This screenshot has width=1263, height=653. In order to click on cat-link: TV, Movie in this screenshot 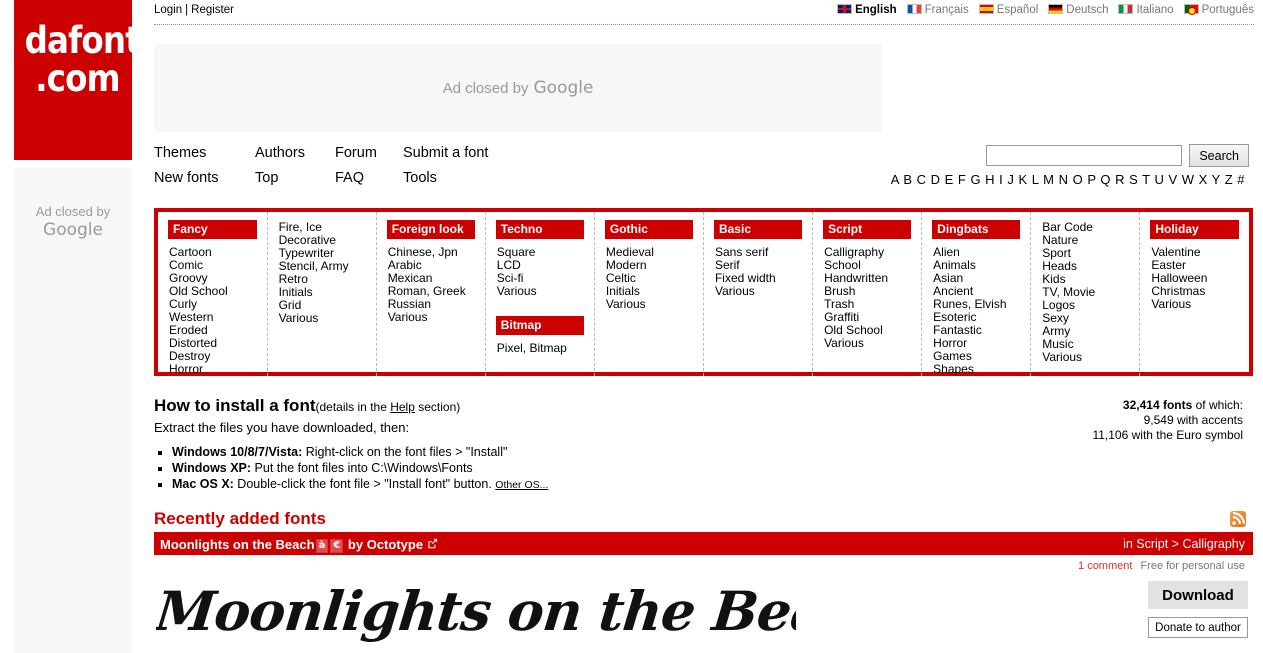, I will do `click(1068, 292)`.